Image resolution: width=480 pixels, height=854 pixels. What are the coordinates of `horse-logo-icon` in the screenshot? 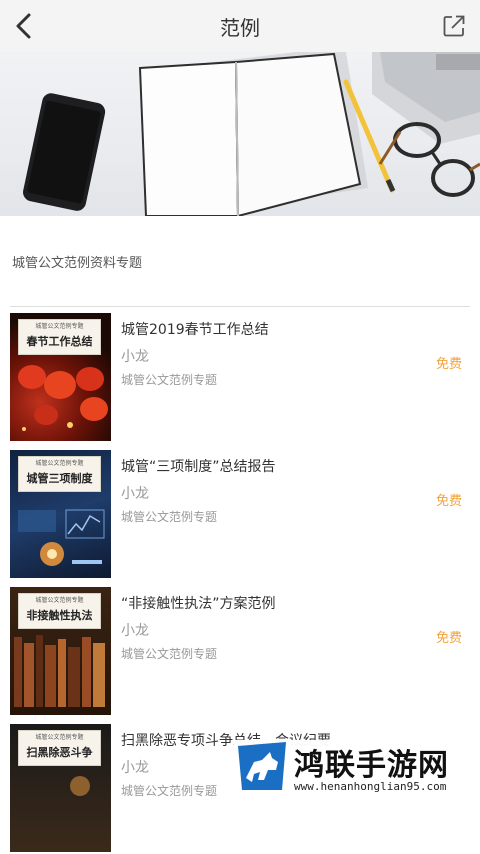 It's located at (262, 766).